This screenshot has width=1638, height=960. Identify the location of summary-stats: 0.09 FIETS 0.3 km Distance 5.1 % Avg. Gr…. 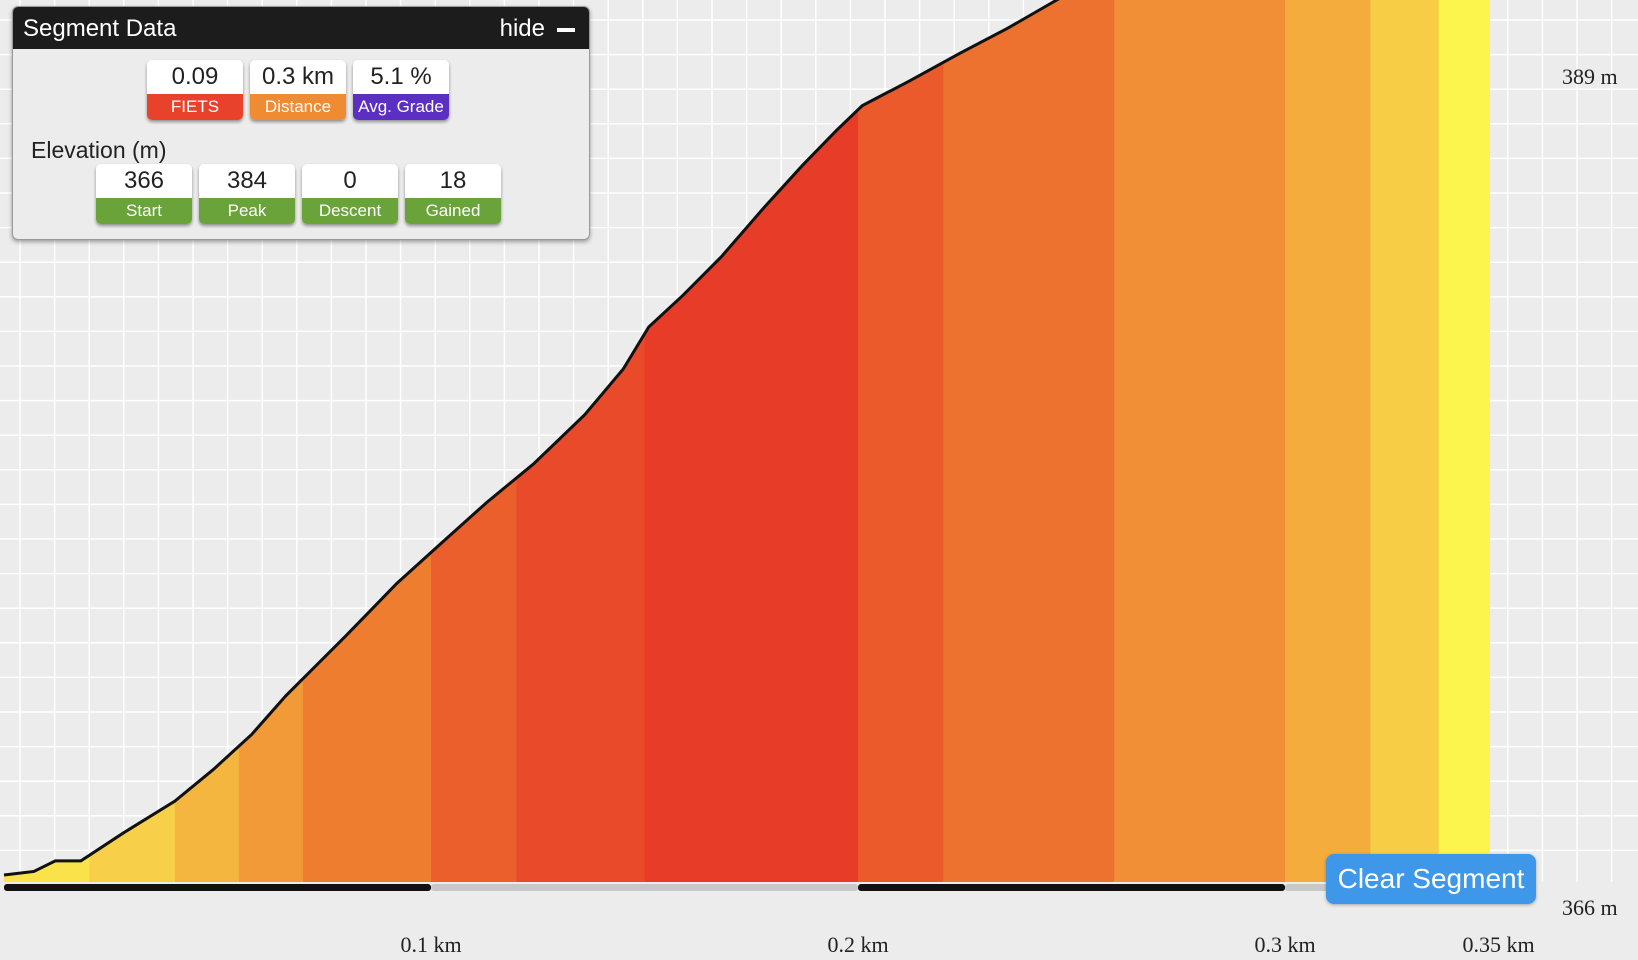
(298, 90).